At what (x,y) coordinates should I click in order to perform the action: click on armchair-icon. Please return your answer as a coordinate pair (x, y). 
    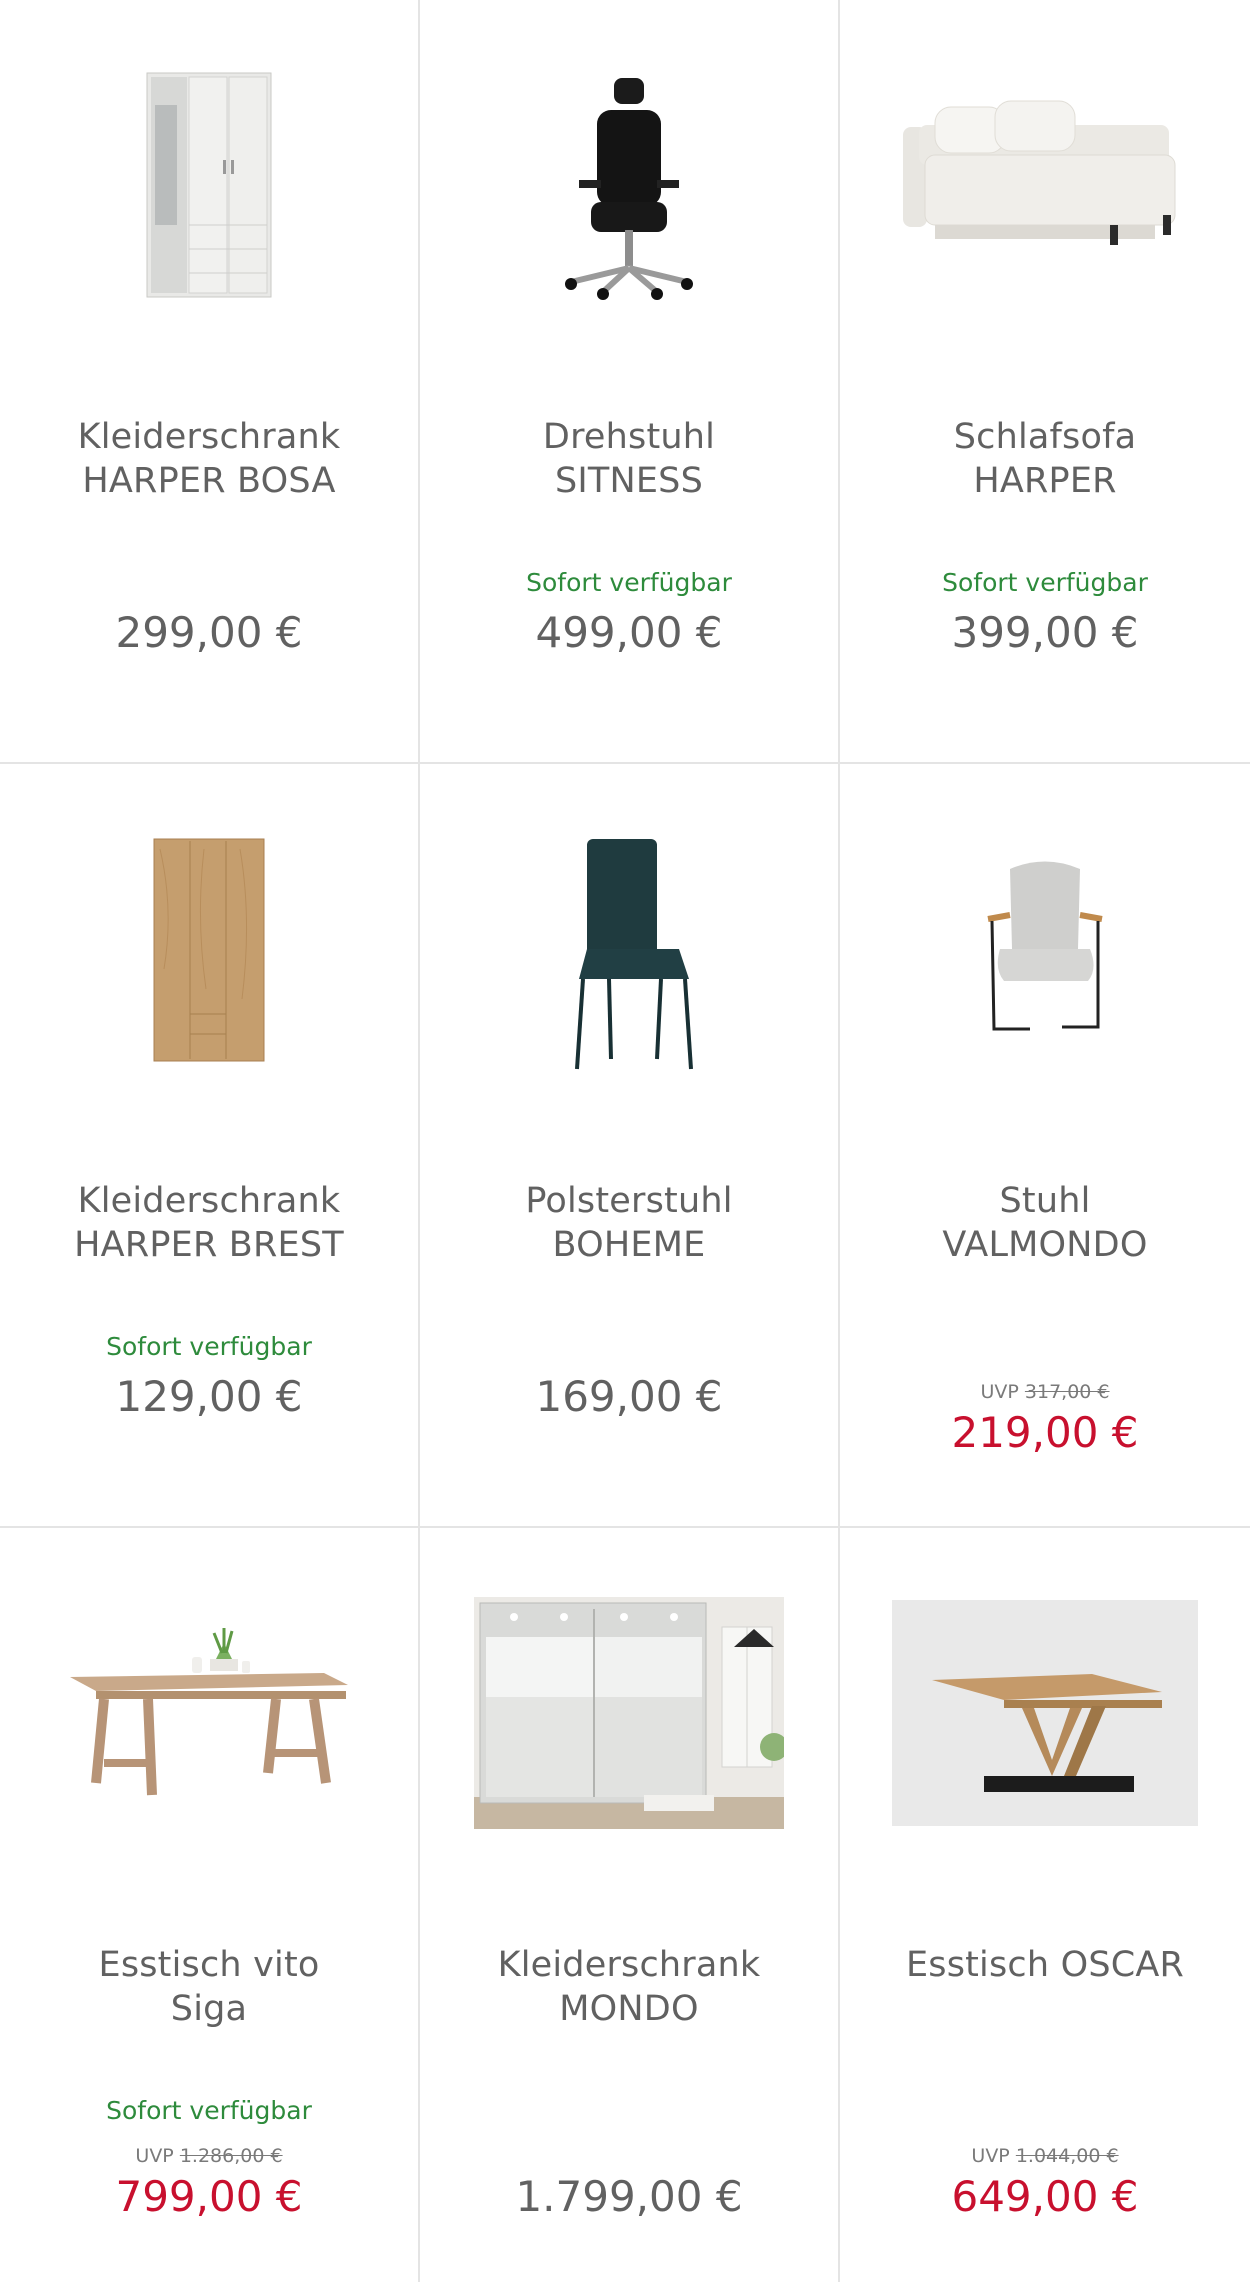
    Looking at the image, I should click on (1045, 946).